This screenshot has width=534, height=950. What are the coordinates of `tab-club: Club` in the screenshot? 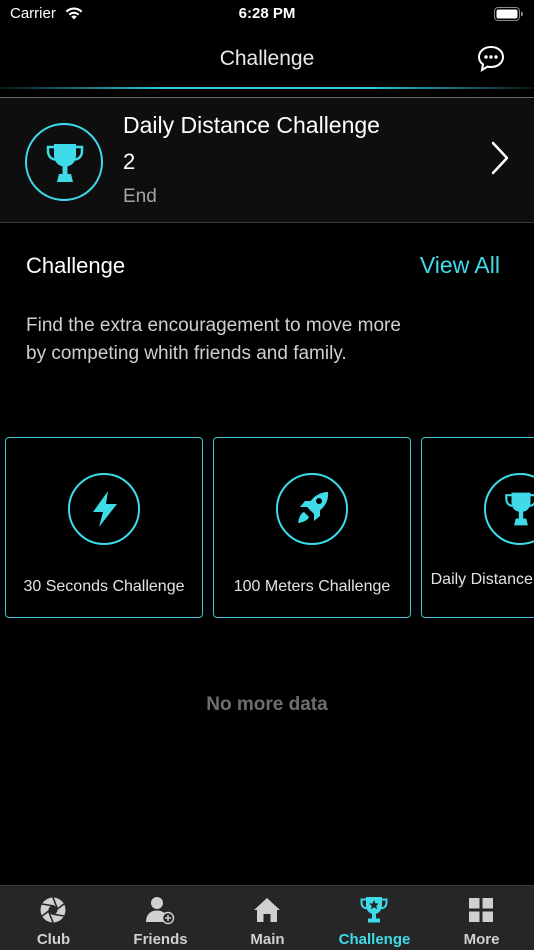 It's located at (53, 918).